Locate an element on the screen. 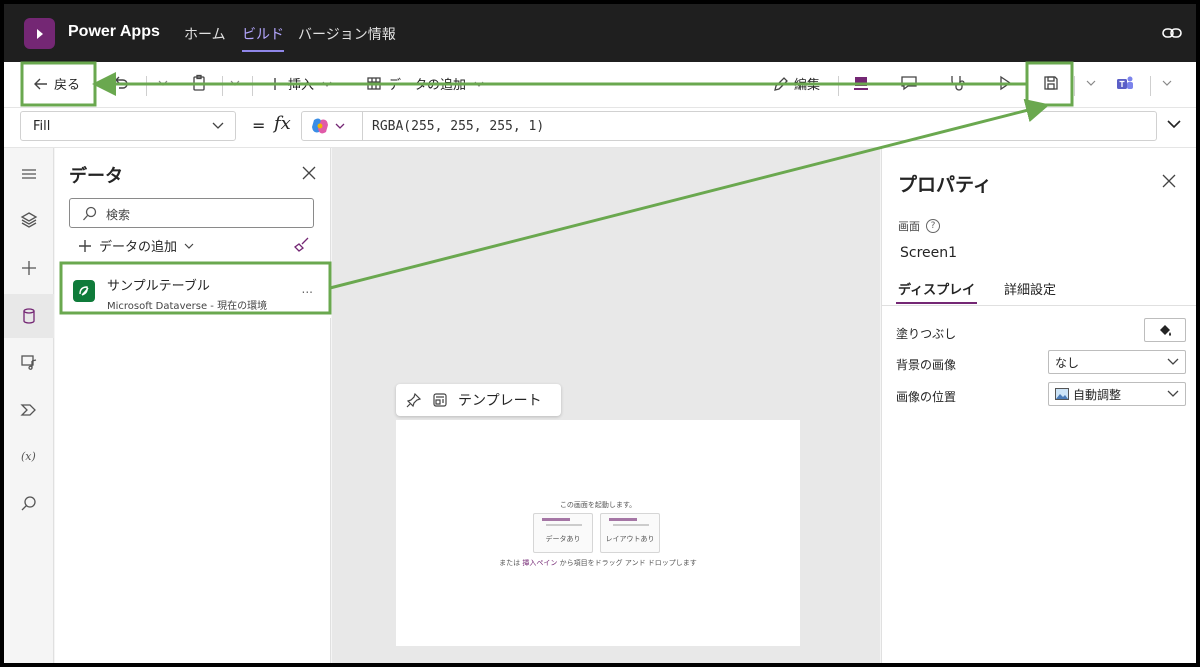 The height and width of the screenshot is (667, 1200). formula-bar: Fill = fx RGBA(255, 255, 255, 1) is located at coordinates (600, 128).